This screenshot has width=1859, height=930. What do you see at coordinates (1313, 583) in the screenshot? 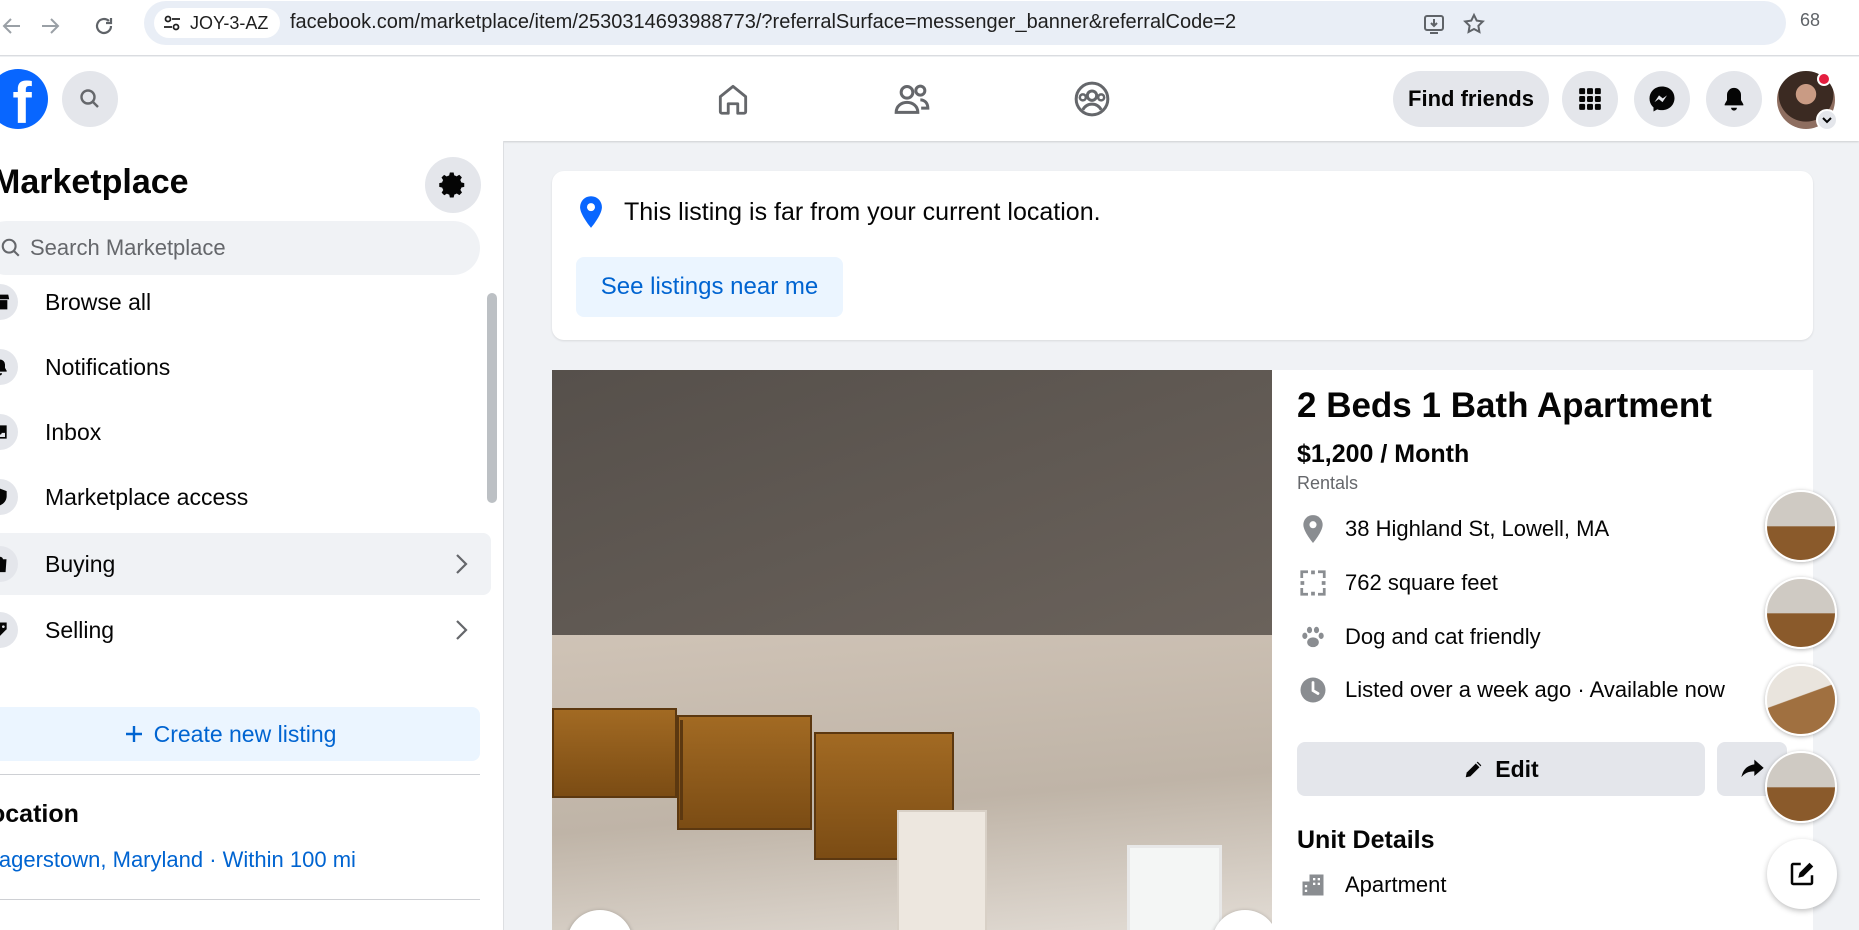
I see `square-feet-icon` at bounding box center [1313, 583].